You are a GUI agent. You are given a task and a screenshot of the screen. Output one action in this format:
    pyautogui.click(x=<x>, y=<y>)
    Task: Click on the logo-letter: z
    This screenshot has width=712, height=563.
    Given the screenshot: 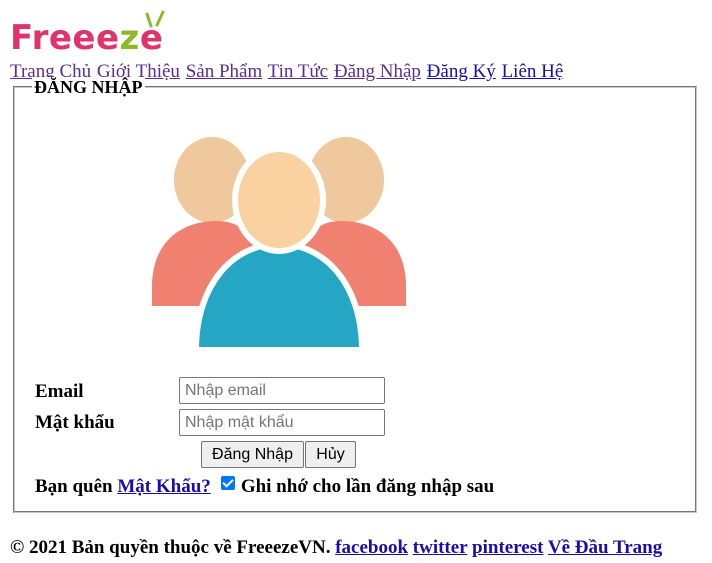 What is the action you would take?
    pyautogui.click(x=129, y=38)
    